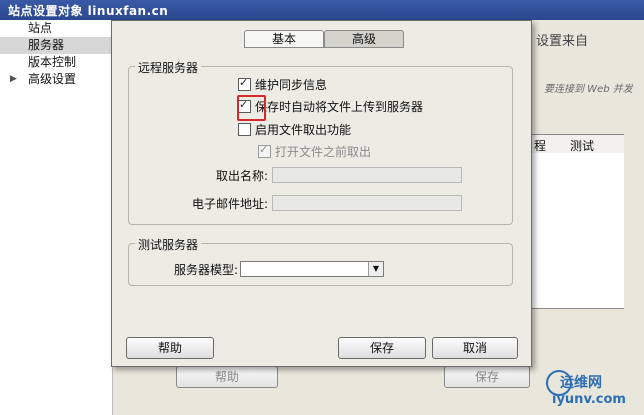  What do you see at coordinates (56, 252) in the screenshot?
I see `sidebar-empty-area` at bounding box center [56, 252].